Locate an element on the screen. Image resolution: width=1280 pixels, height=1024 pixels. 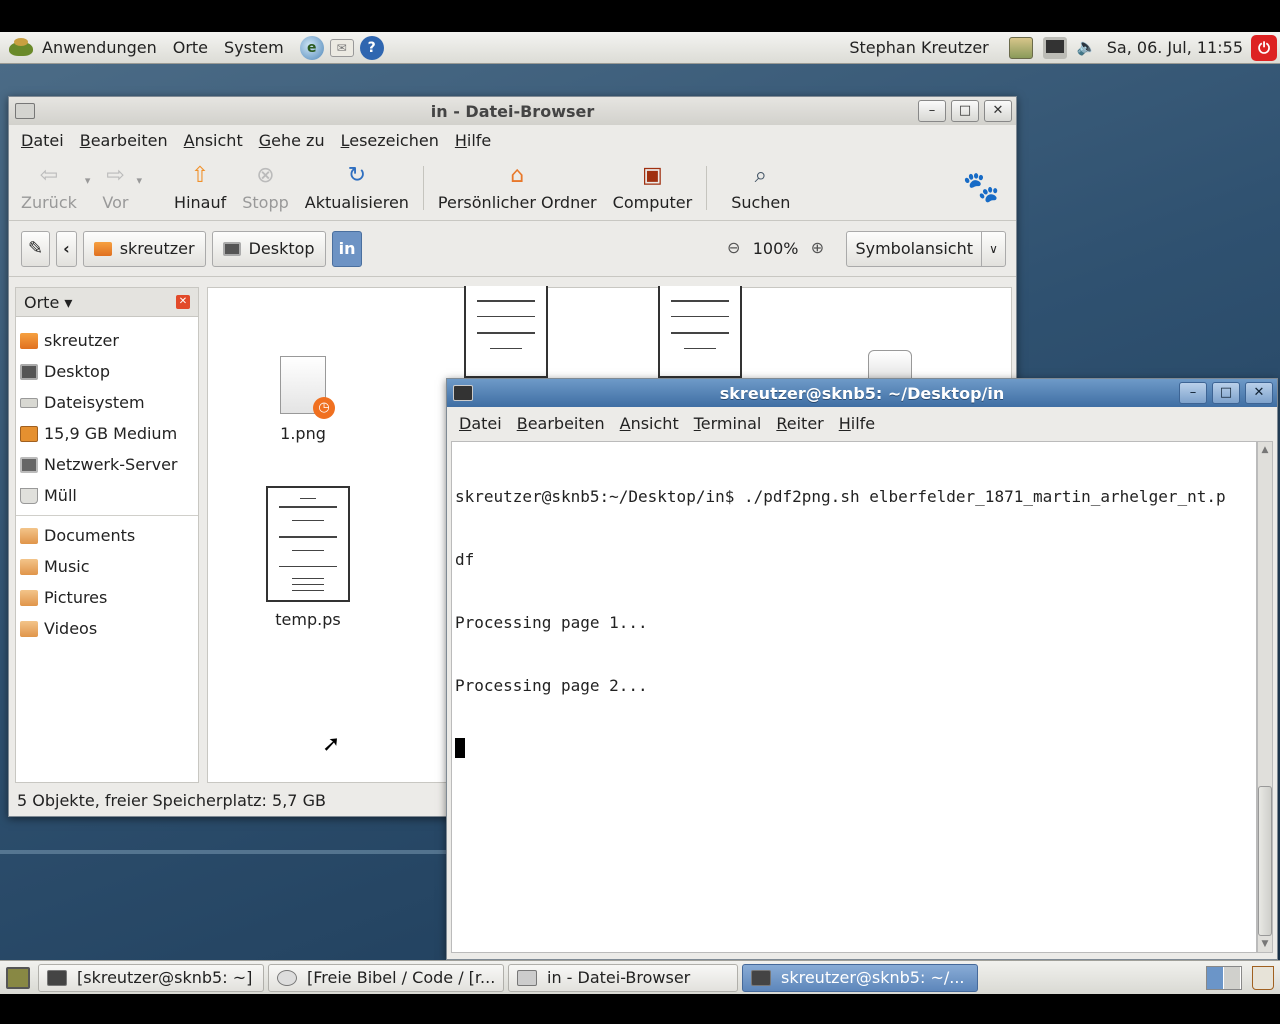
document-icon is located at coordinates (890, 365).